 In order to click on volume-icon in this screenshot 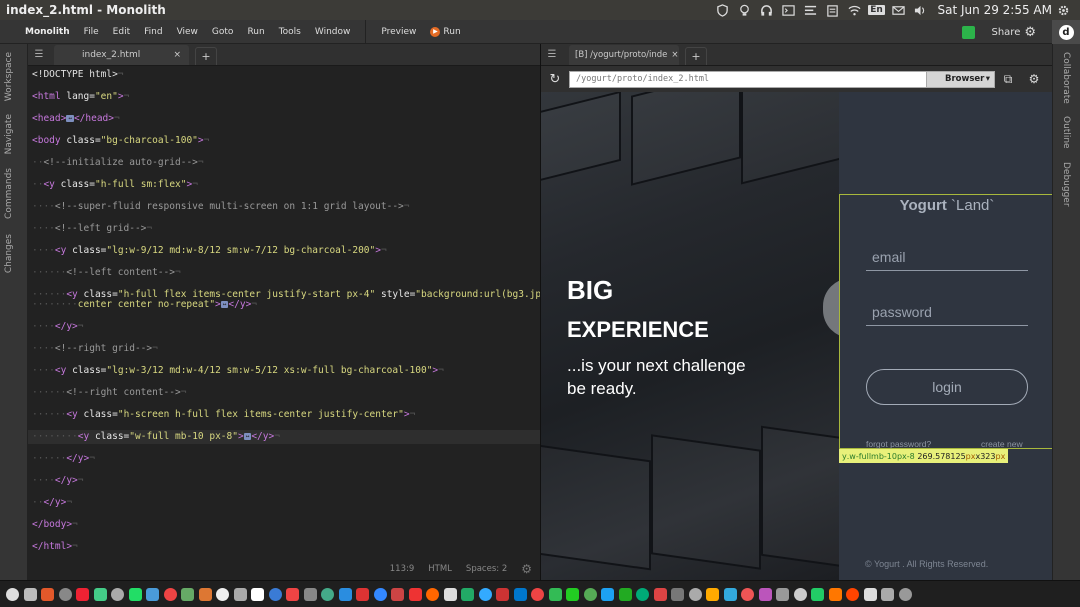, I will do `click(921, 10)`.